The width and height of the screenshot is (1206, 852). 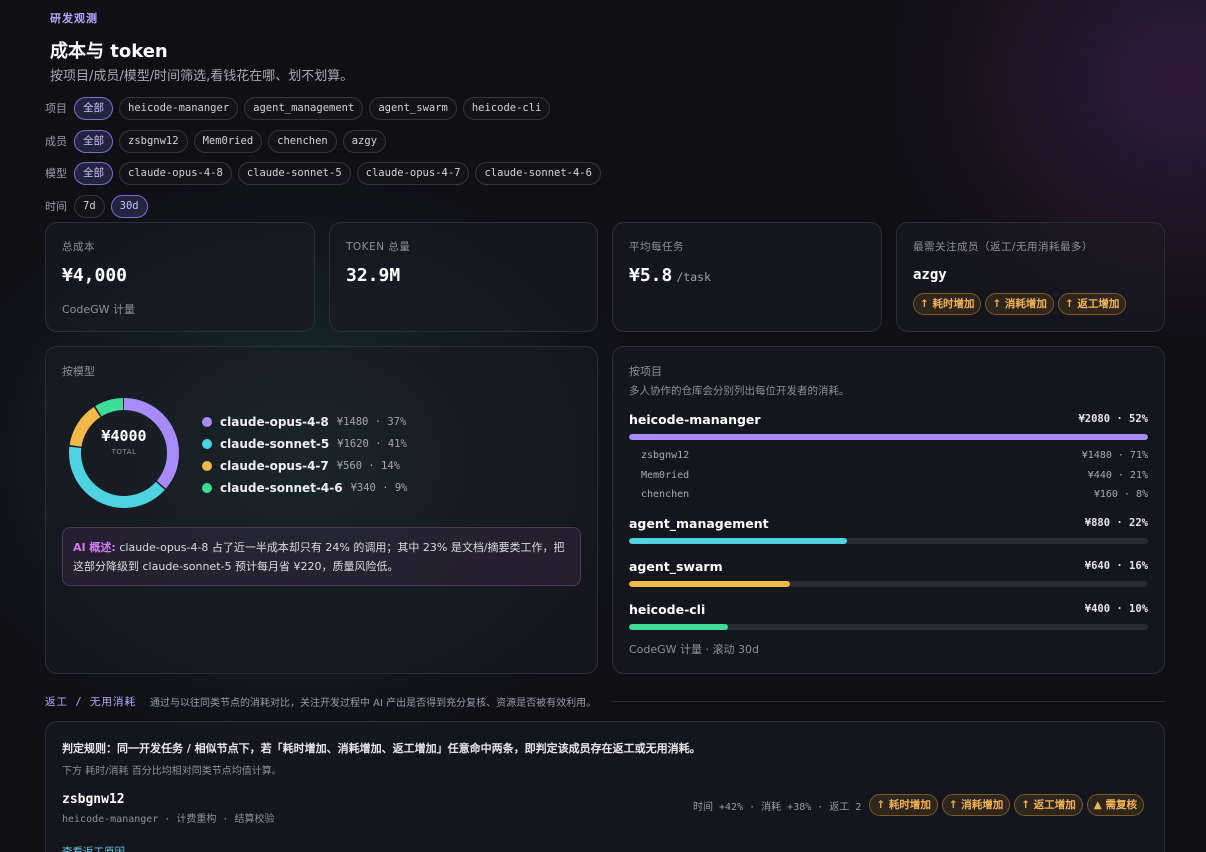 What do you see at coordinates (930, 275) in the screenshot?
I see `attention-member-name: azgy` at bounding box center [930, 275].